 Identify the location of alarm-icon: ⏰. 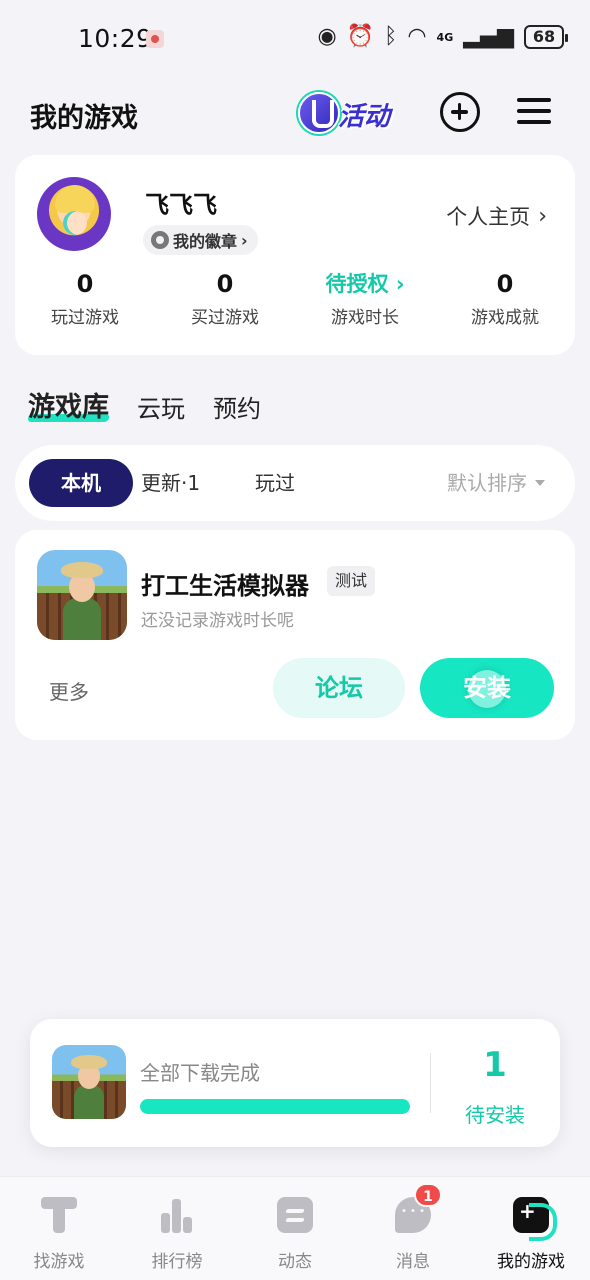
(360, 36).